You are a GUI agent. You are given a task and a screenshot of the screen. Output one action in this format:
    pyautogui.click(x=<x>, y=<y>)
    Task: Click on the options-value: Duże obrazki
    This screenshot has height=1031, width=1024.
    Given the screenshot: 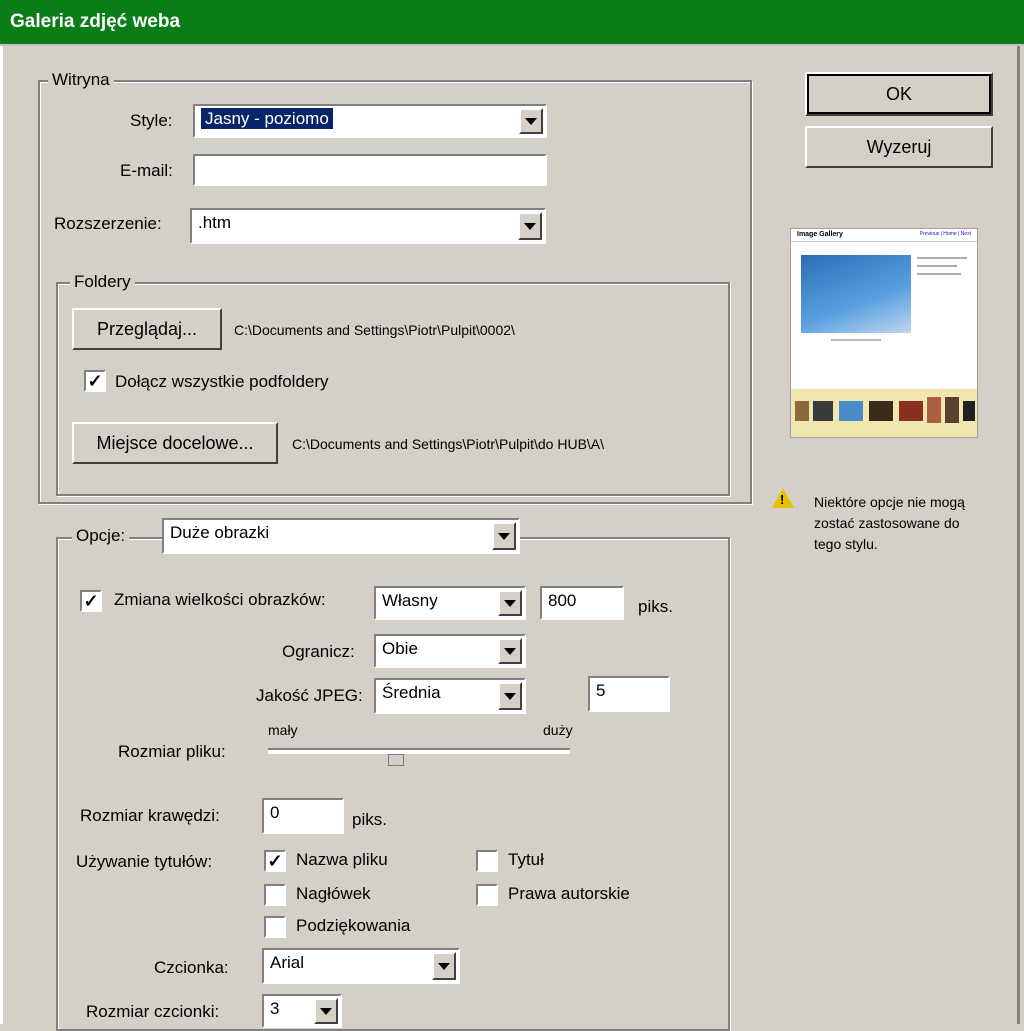 What is the action you would take?
    pyautogui.click(x=220, y=532)
    